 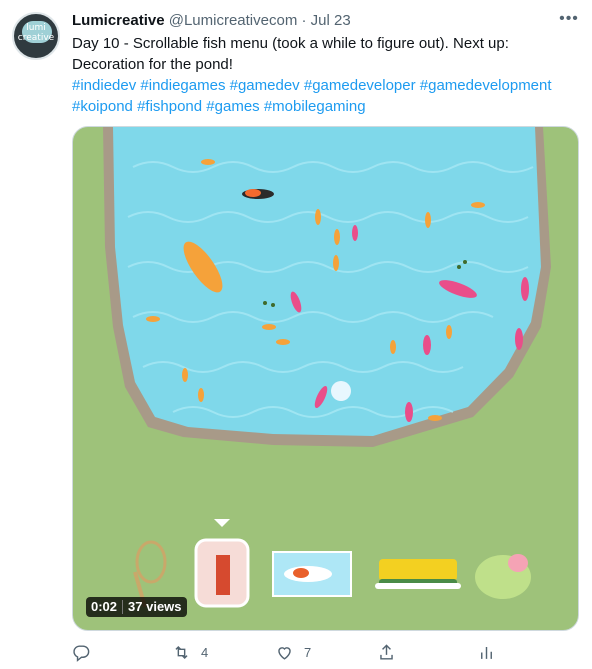 I want to click on tweet-actions: 4 7, so click(x=292, y=652).